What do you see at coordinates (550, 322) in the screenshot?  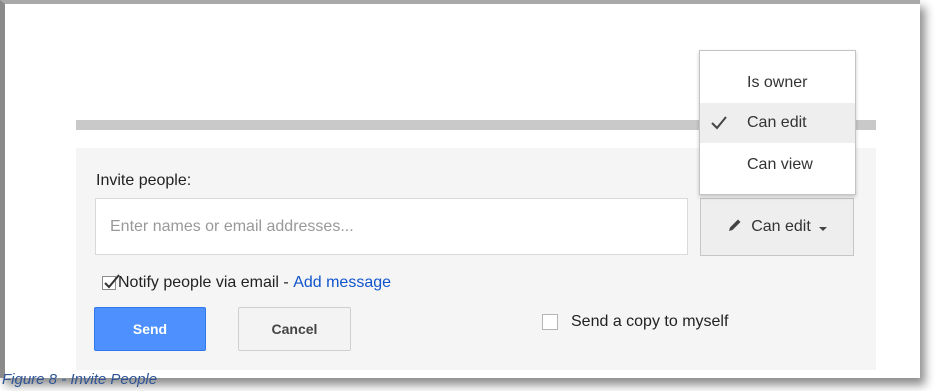 I see `send-copy-checkbox` at bounding box center [550, 322].